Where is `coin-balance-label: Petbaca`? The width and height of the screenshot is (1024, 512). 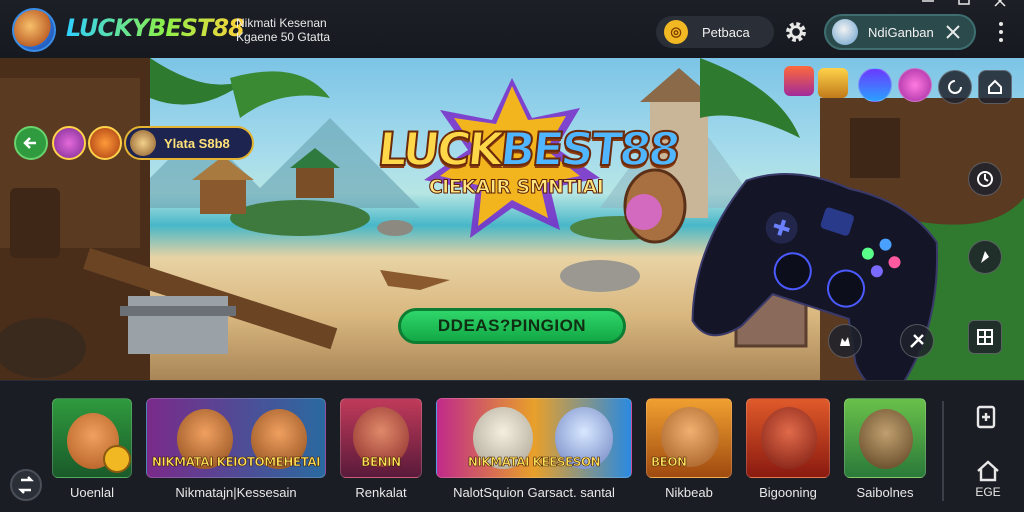 coin-balance-label: Petbaca is located at coordinates (726, 32).